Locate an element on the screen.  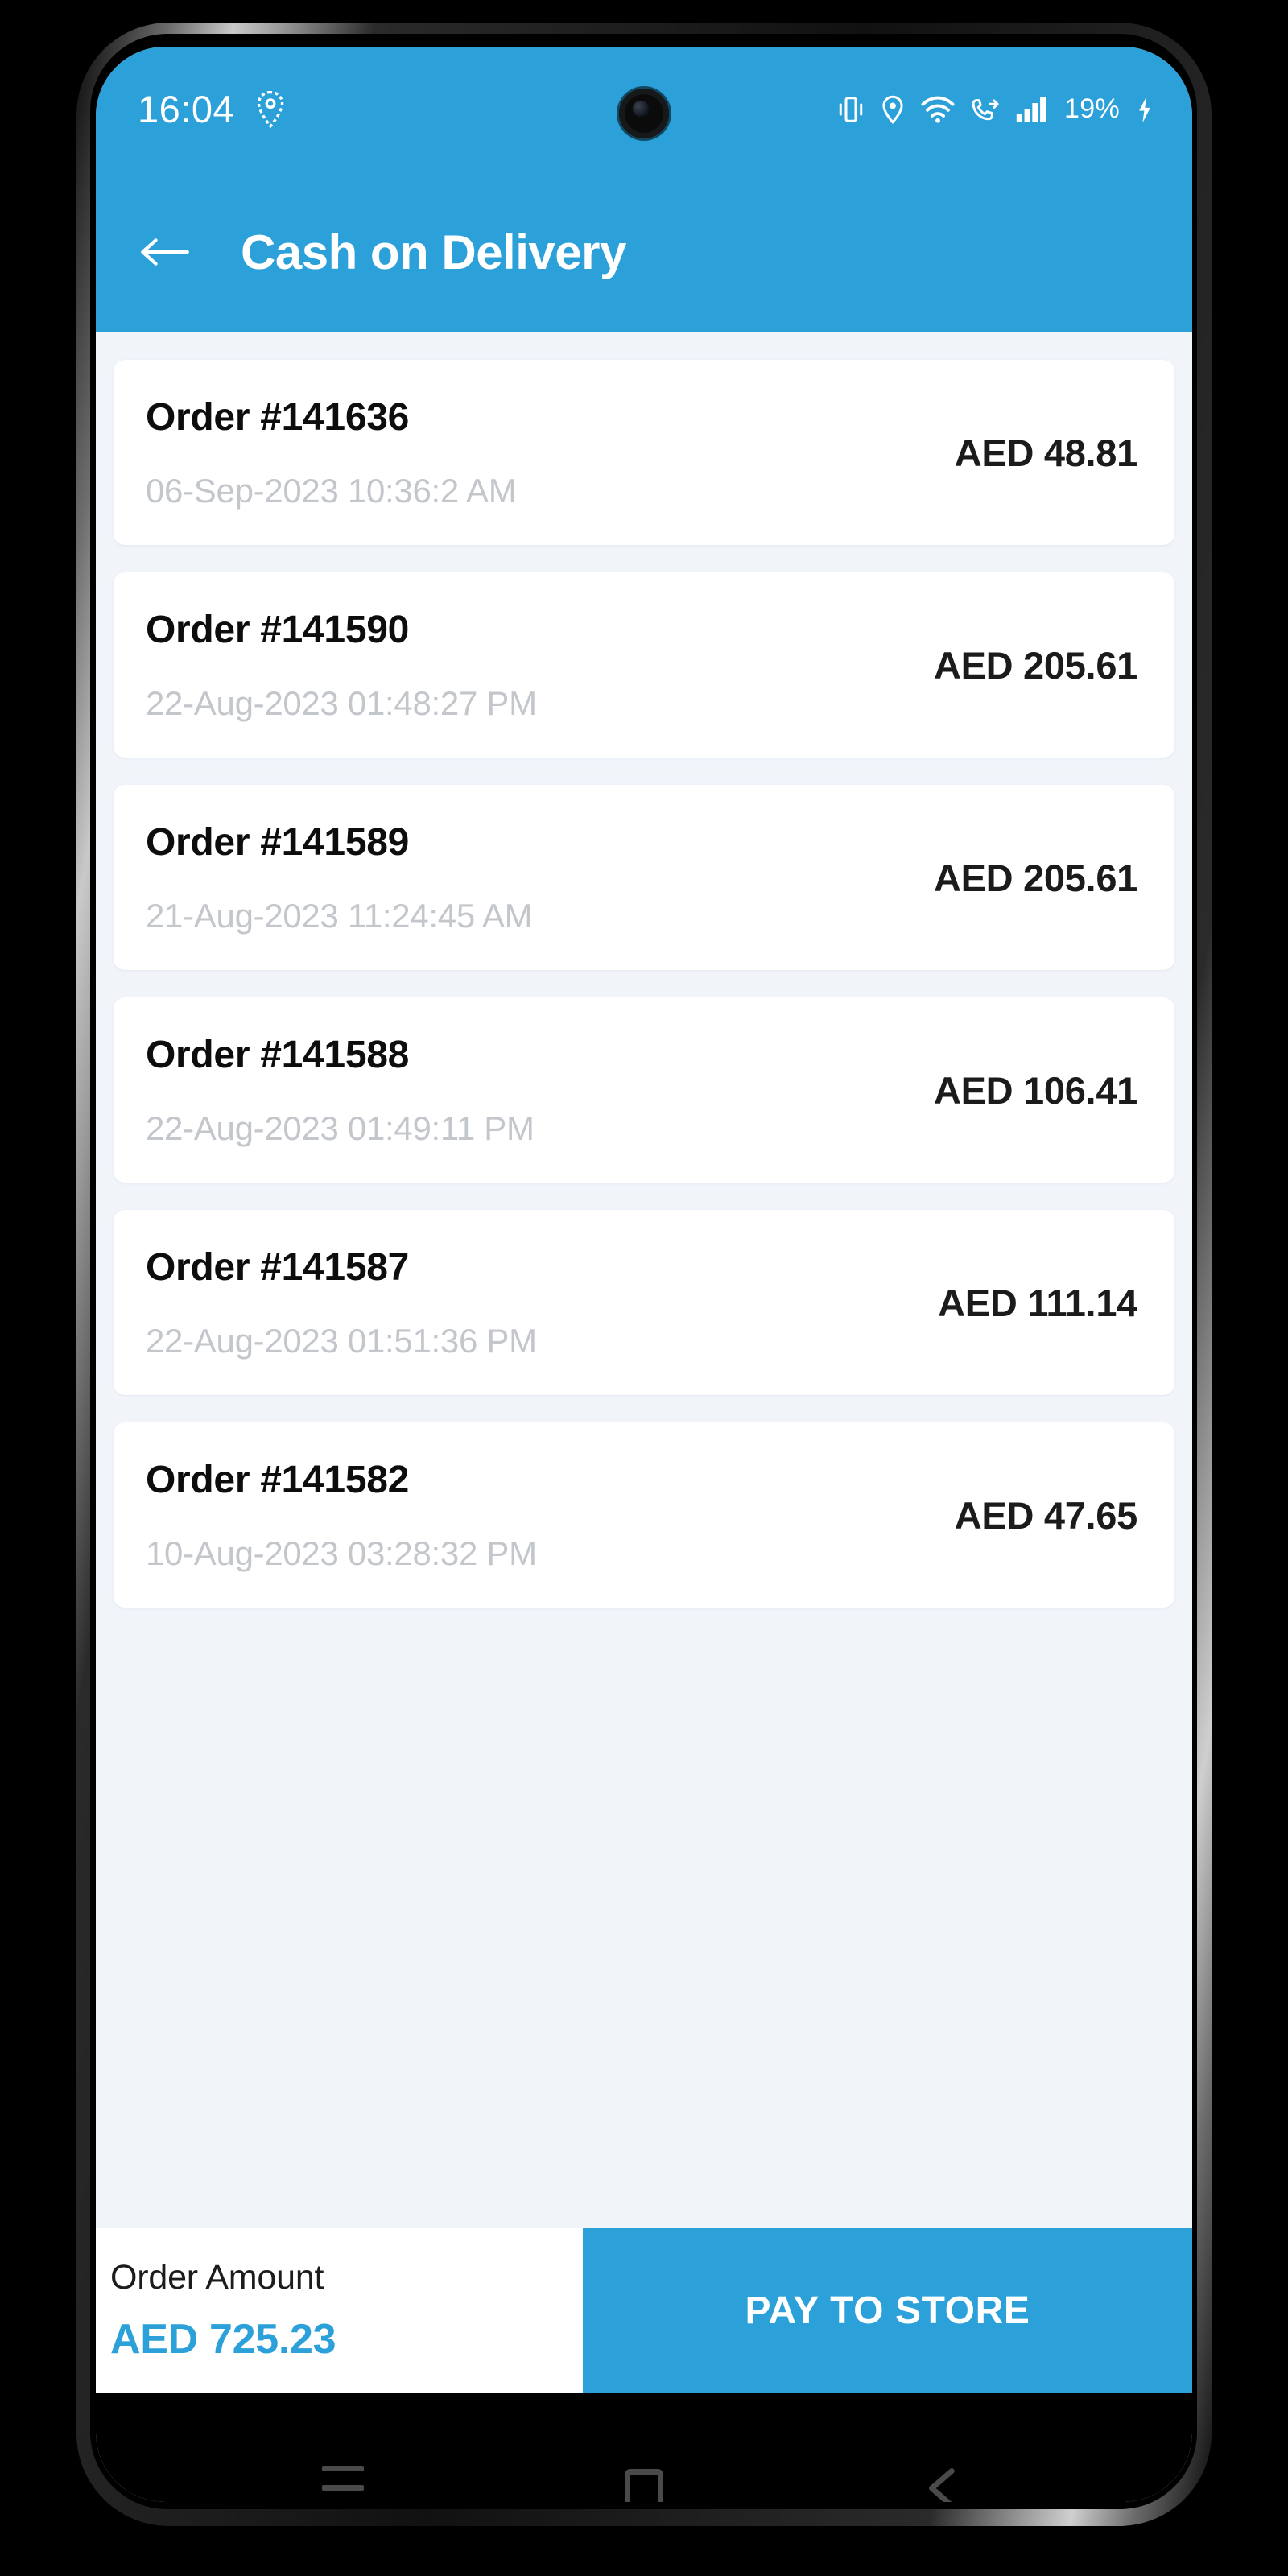
order-amount: AED 106.41 is located at coordinates (1035, 1090).